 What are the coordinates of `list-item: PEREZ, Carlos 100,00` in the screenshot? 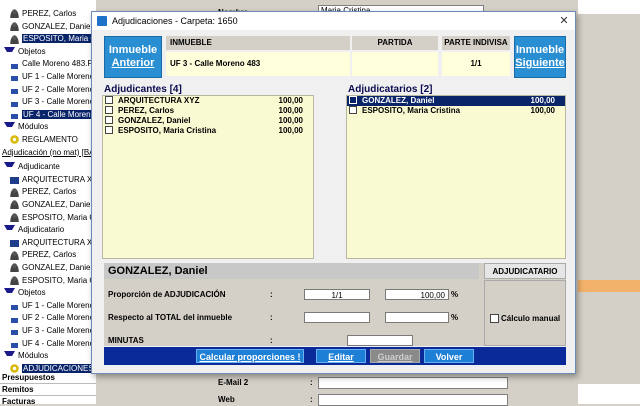 It's located at (208, 110).